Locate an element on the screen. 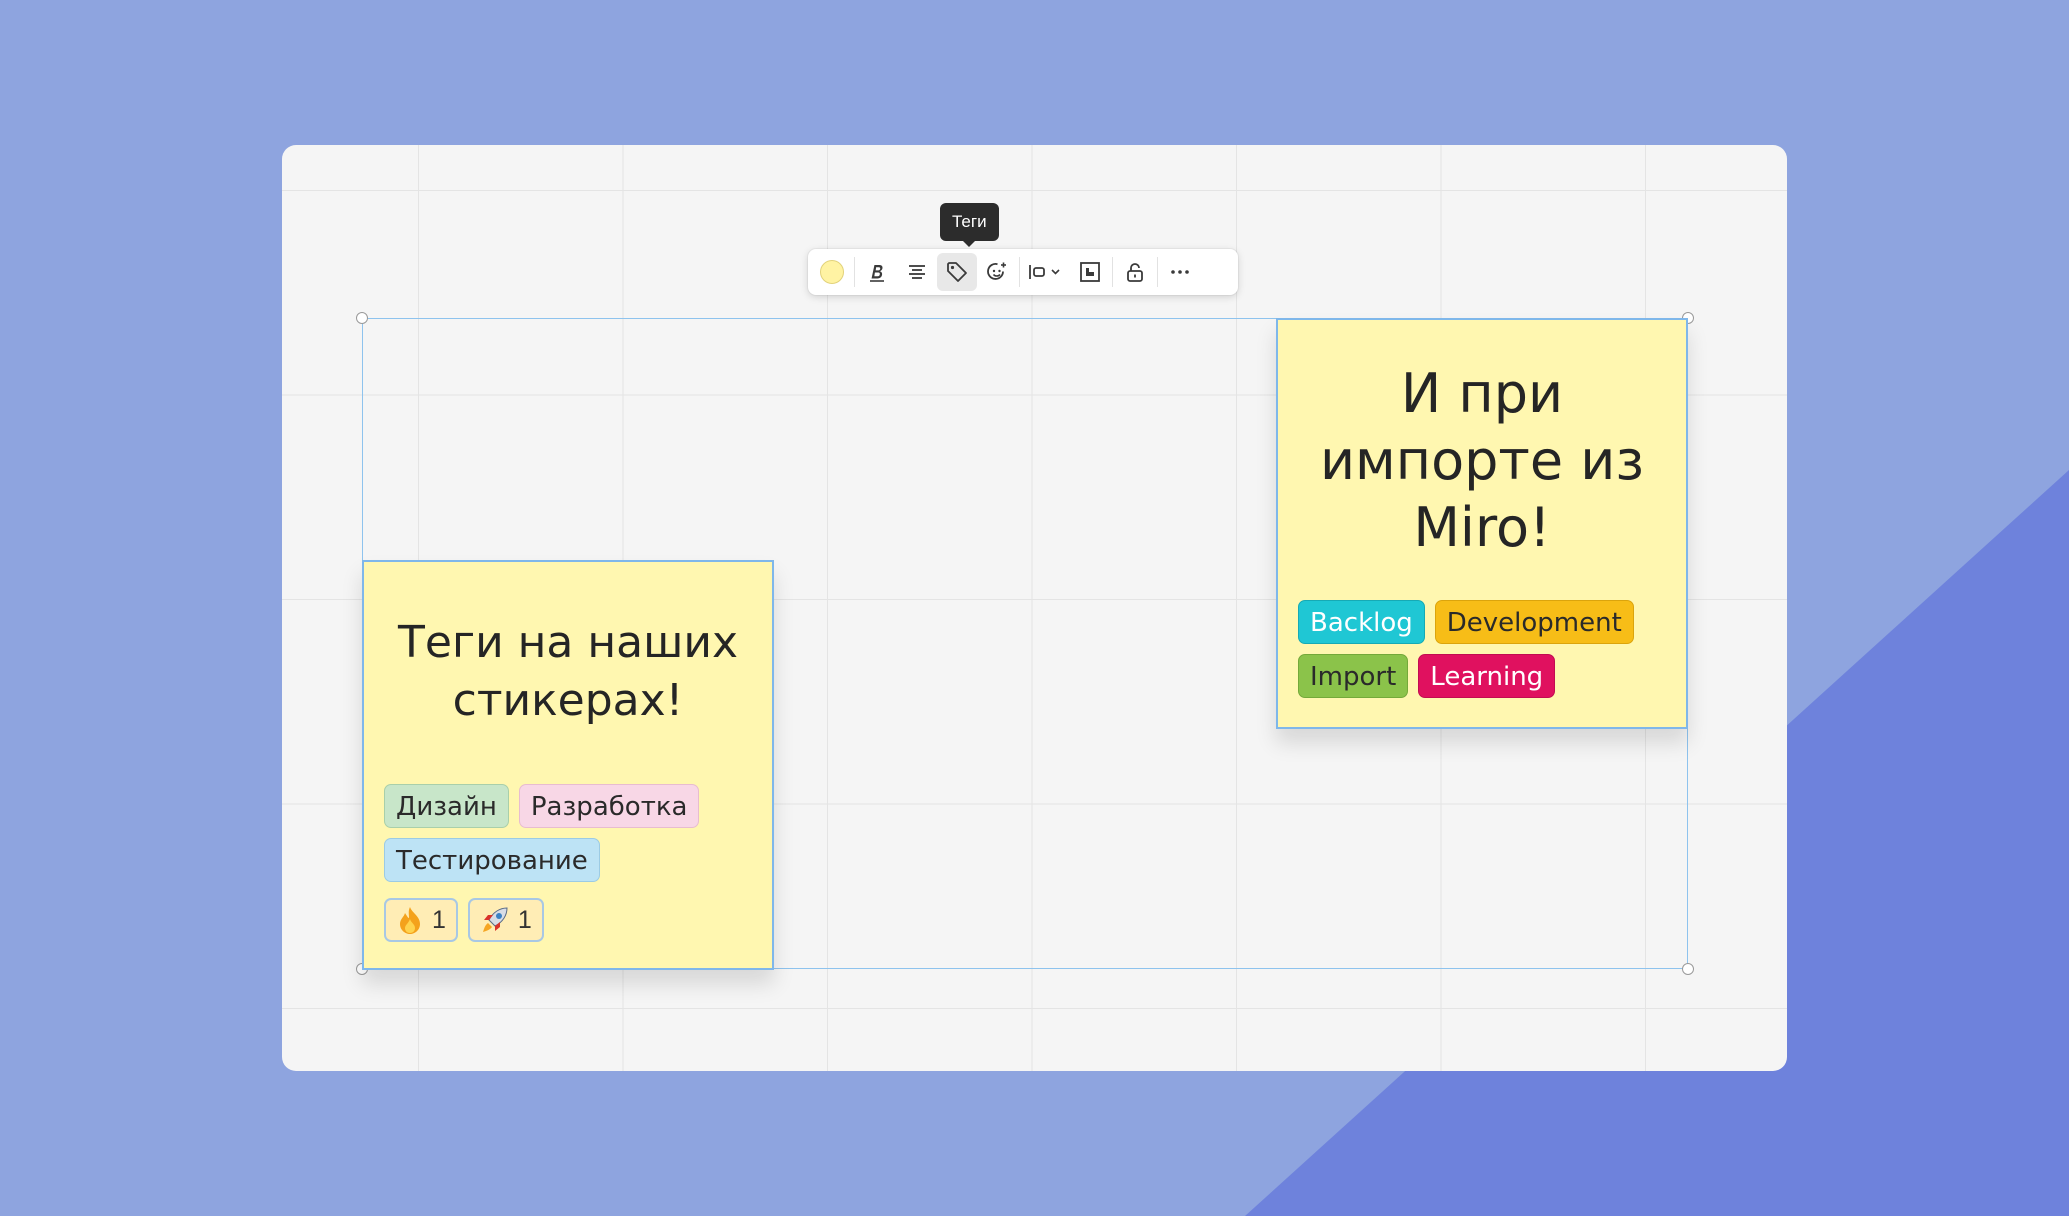 This screenshot has width=2069, height=1216. color-picker-button is located at coordinates (832, 272).